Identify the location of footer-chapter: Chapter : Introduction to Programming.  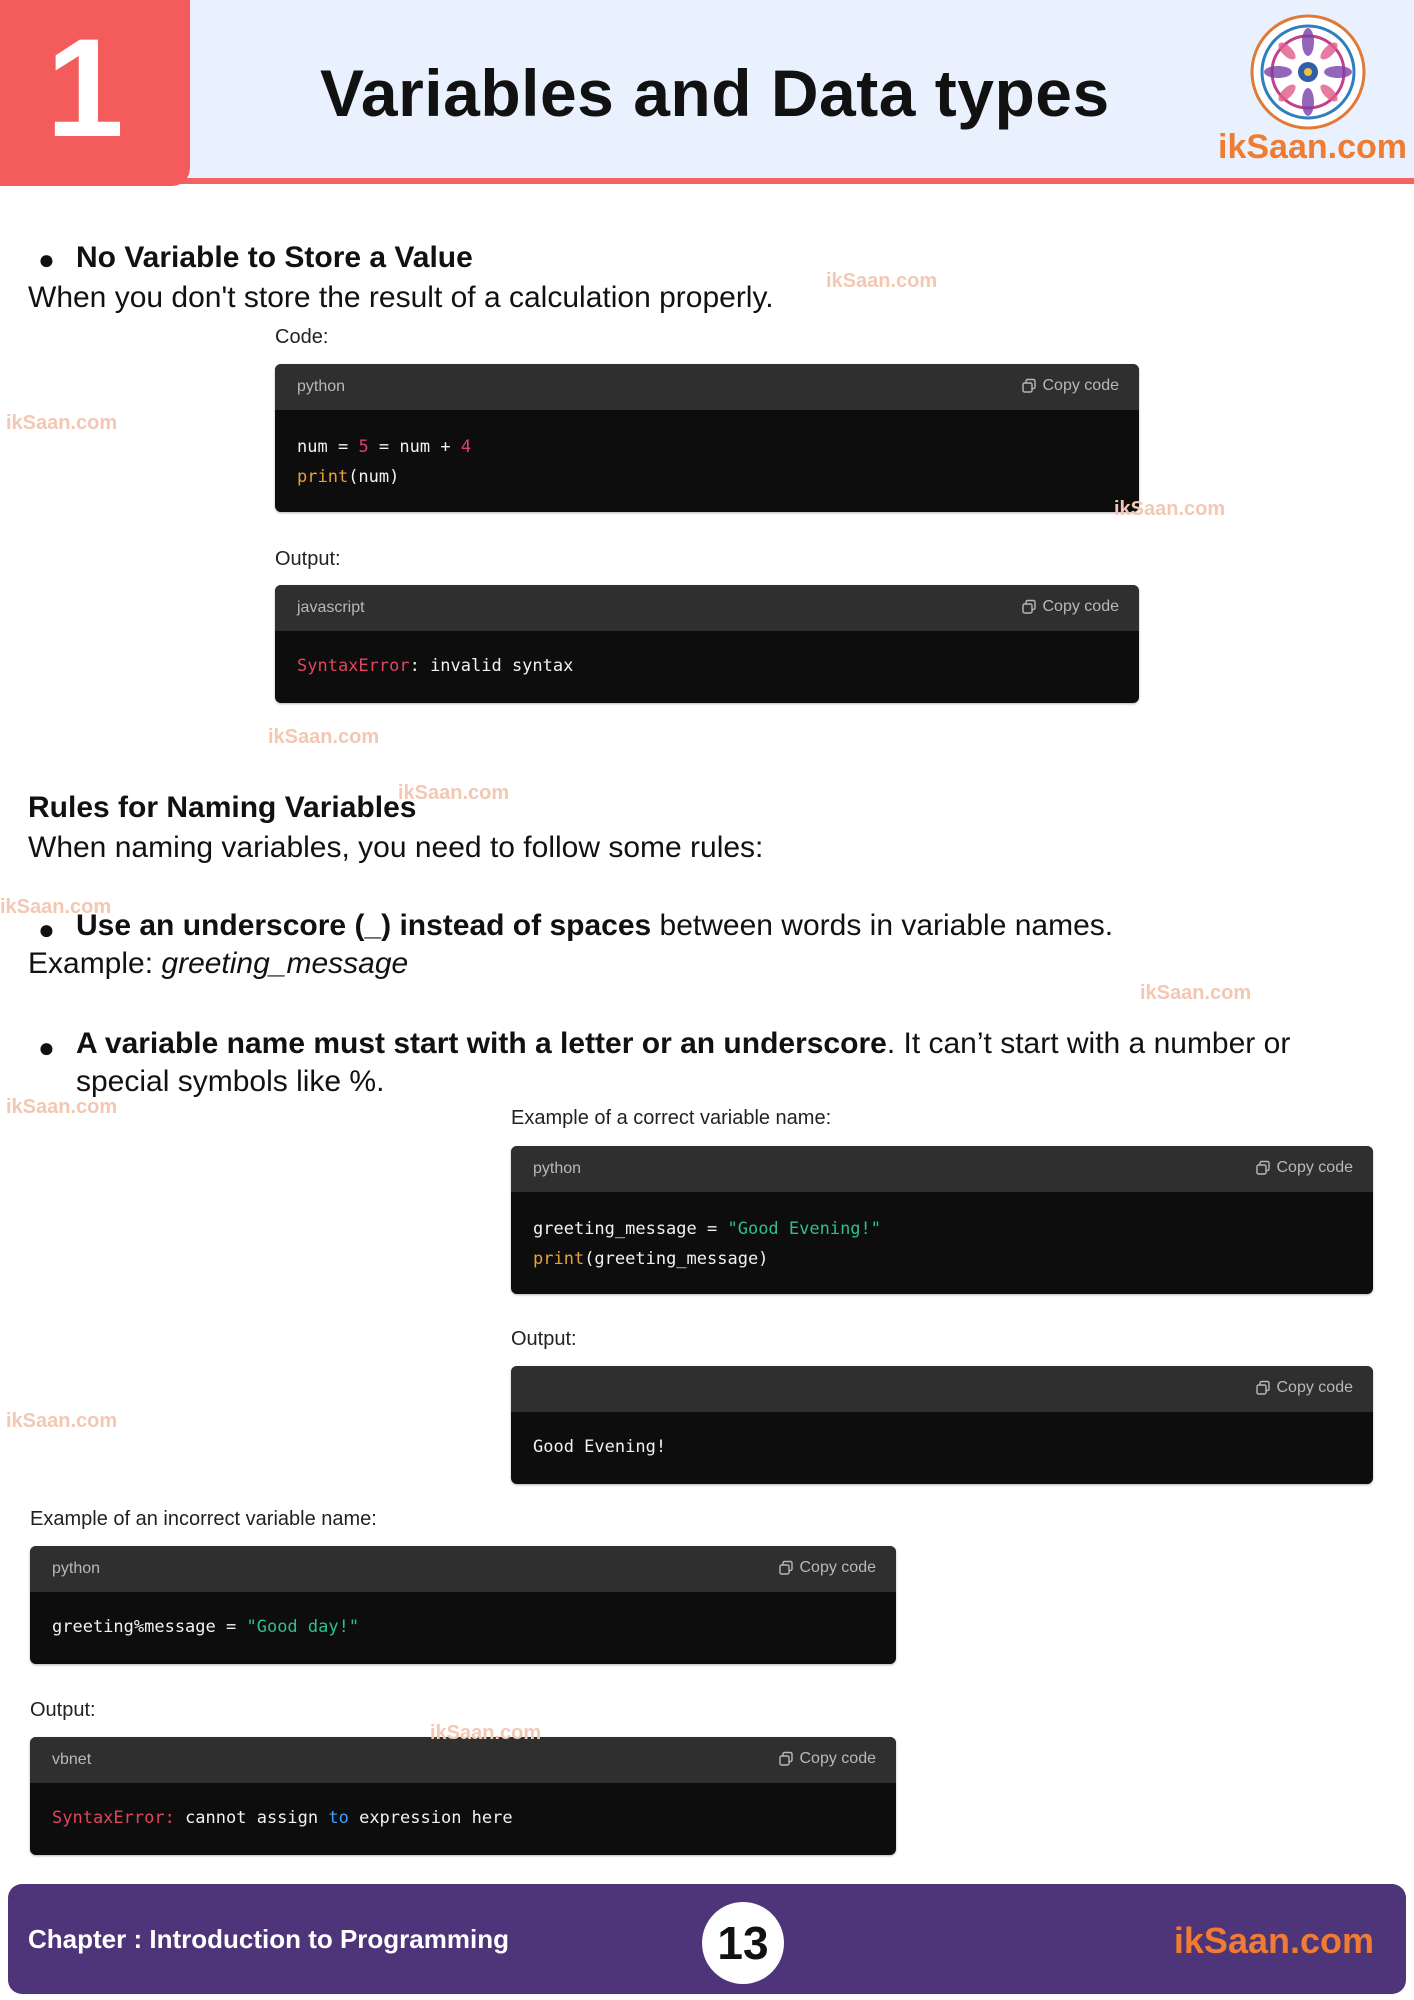
(268, 1939).